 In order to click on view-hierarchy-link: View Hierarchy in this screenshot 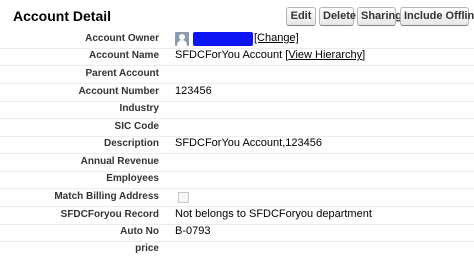, I will do `click(325, 55)`.